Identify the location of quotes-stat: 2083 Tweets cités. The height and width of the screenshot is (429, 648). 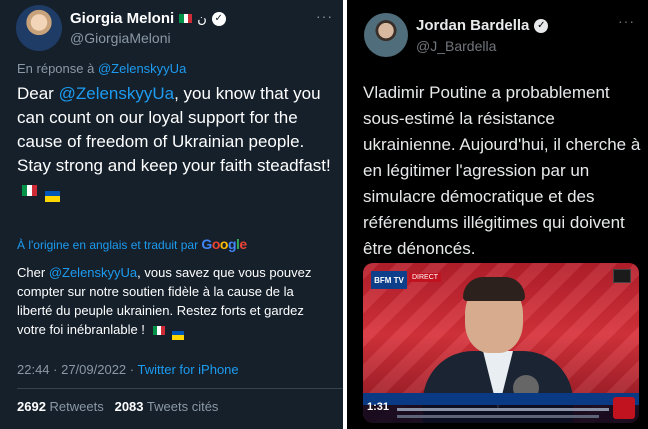
(167, 406).